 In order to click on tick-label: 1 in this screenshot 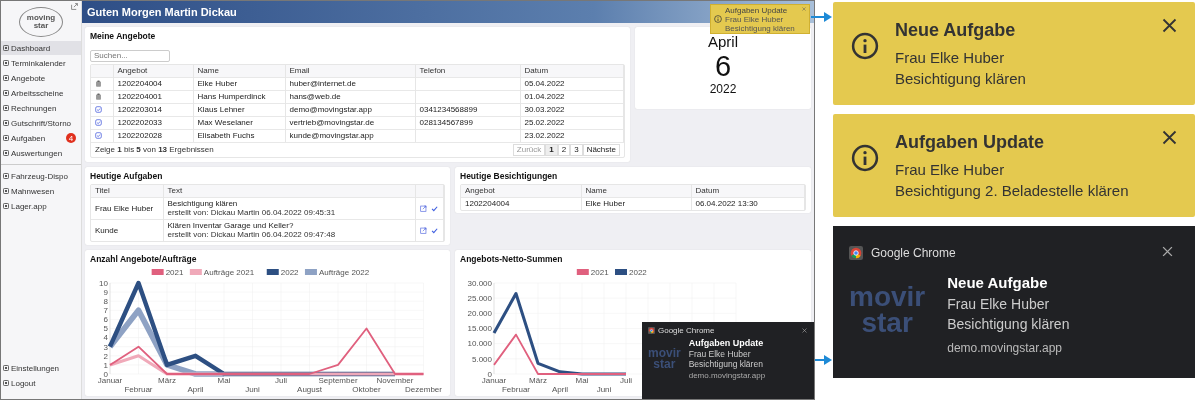, I will do `click(105, 365)`.